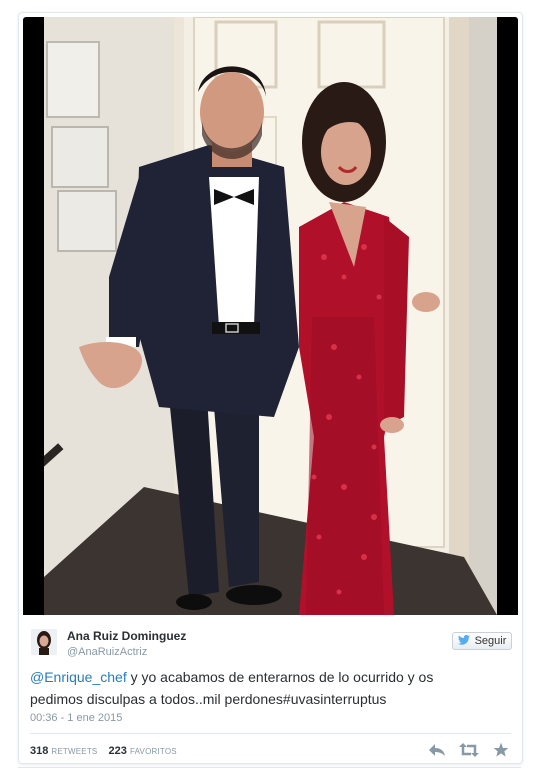  What do you see at coordinates (270, 733) in the screenshot?
I see `divider` at bounding box center [270, 733].